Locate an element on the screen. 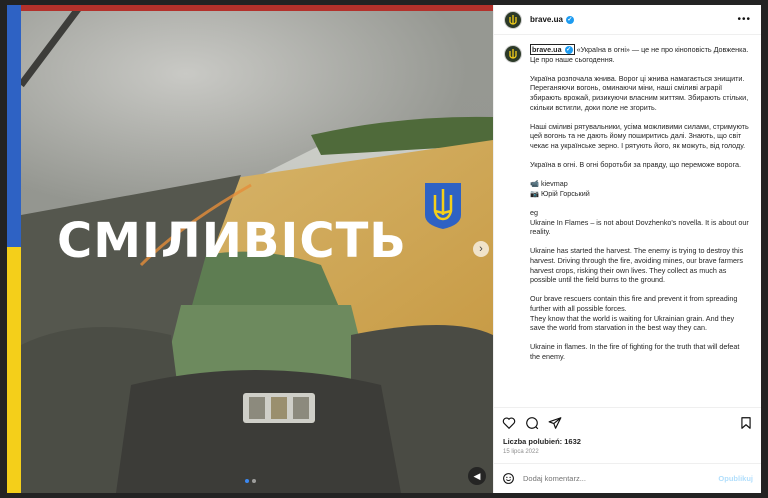 This screenshot has width=768, height=498. mute-icon: ◀ is located at coordinates (477, 476).